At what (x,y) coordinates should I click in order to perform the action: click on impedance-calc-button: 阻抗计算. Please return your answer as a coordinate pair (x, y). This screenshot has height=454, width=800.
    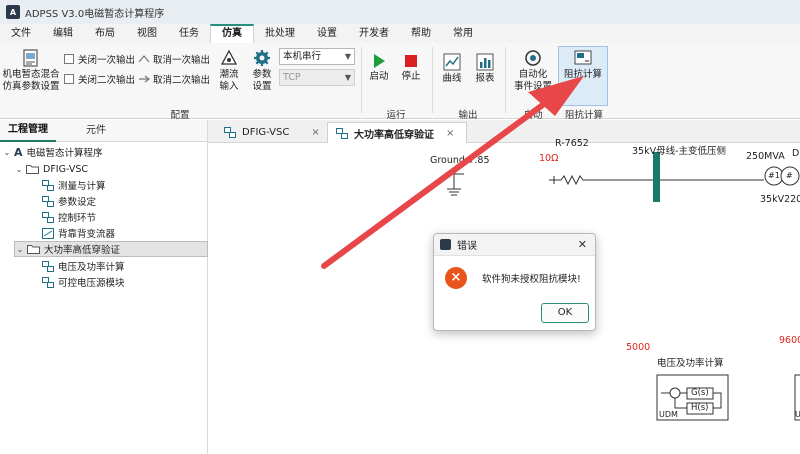
    Looking at the image, I should click on (583, 65).